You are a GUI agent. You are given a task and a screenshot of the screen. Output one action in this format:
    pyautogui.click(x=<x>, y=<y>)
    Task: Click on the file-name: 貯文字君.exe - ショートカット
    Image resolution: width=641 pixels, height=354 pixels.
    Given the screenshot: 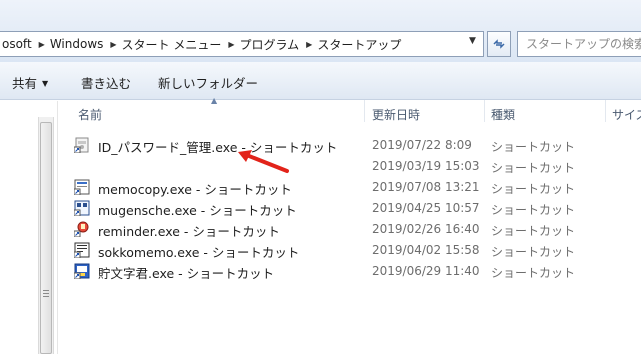 What is the action you would take?
    pyautogui.click(x=186, y=273)
    